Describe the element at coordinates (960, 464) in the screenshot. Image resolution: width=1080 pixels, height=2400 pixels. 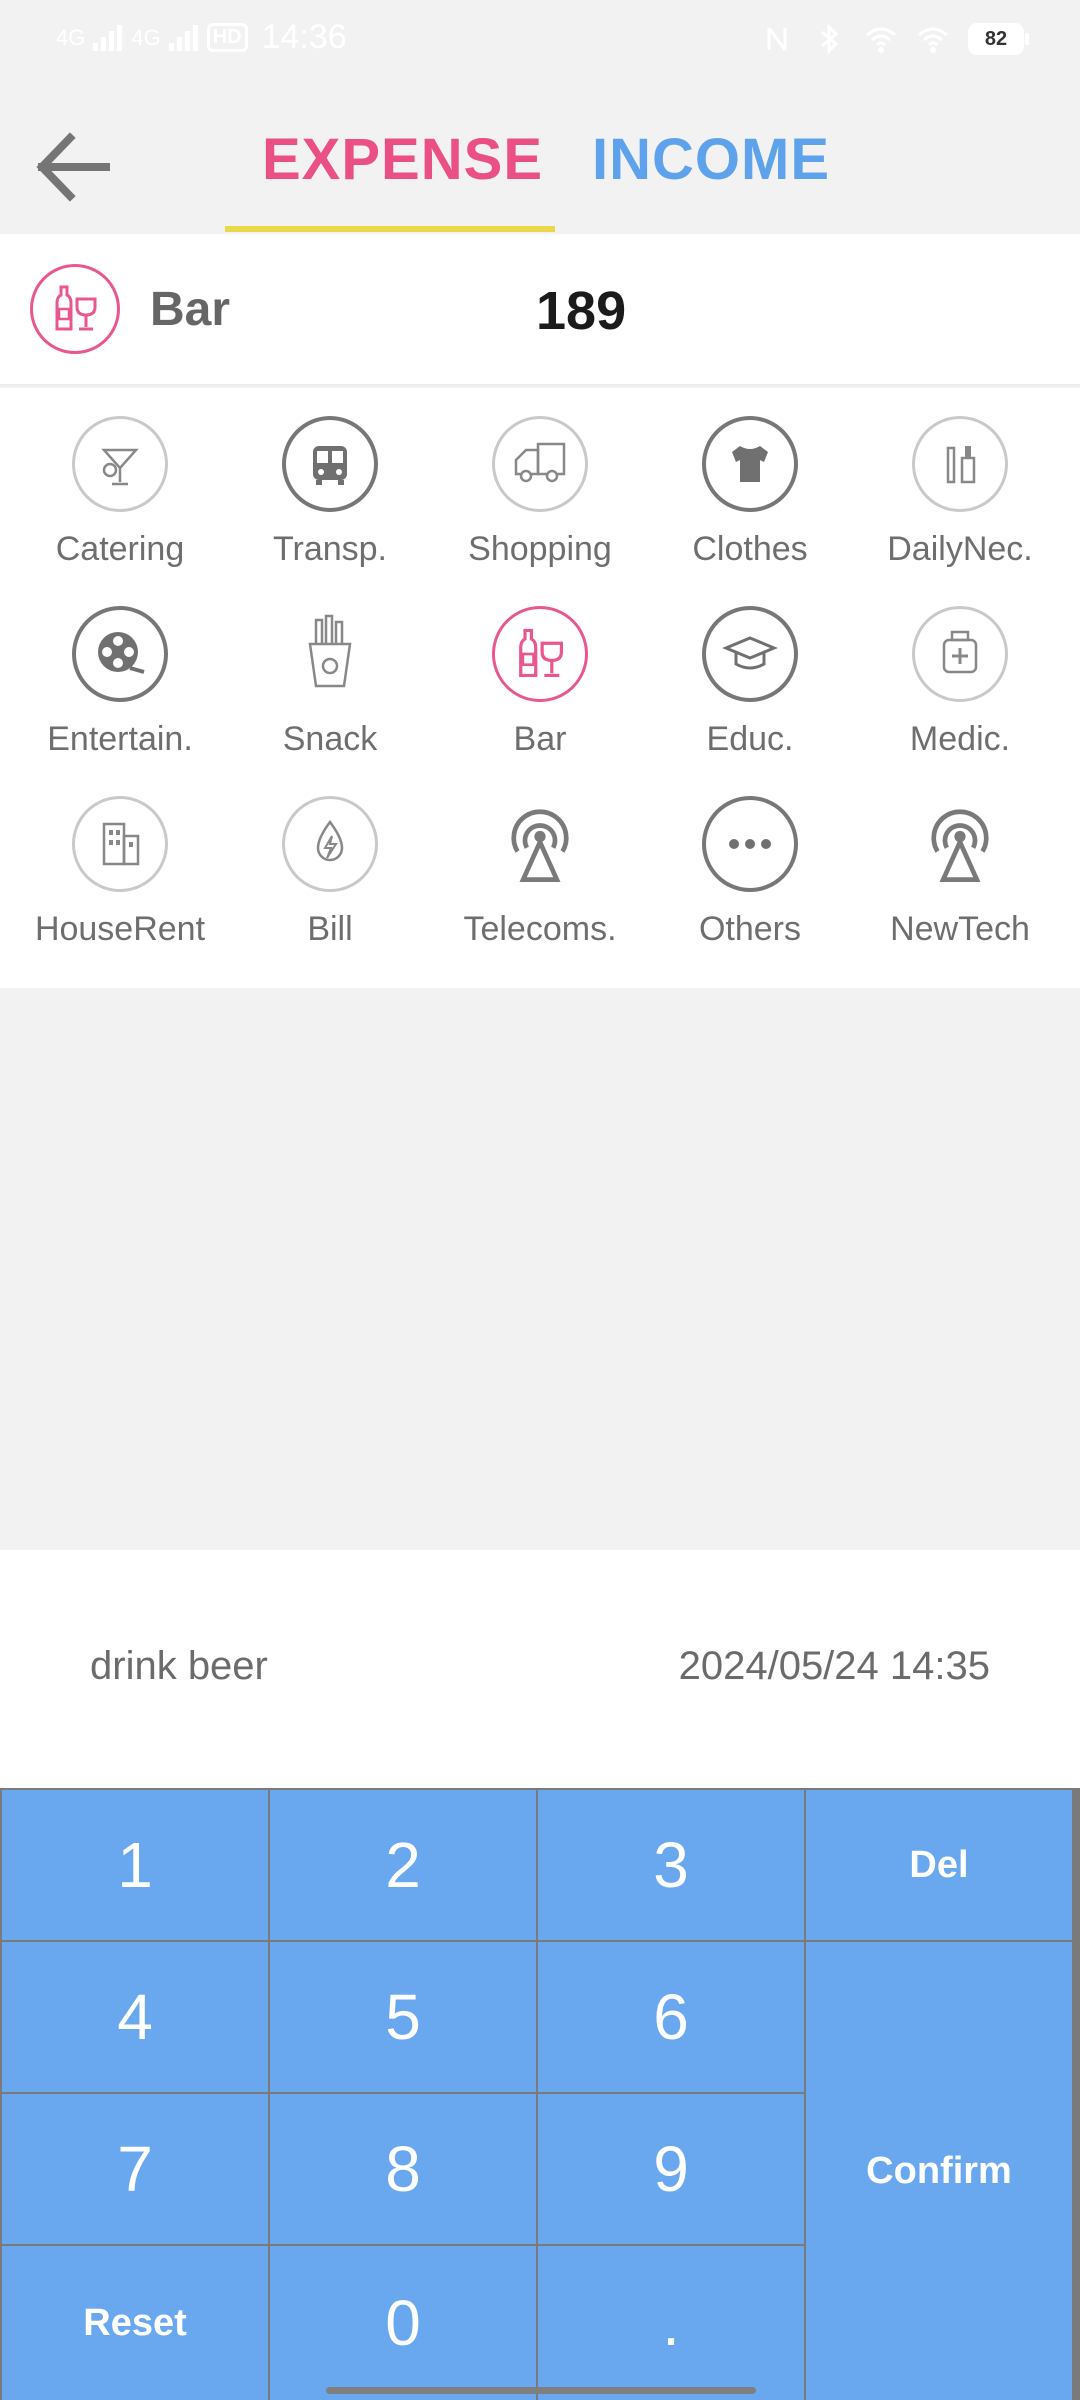
I see `toiletries-icon` at that location.